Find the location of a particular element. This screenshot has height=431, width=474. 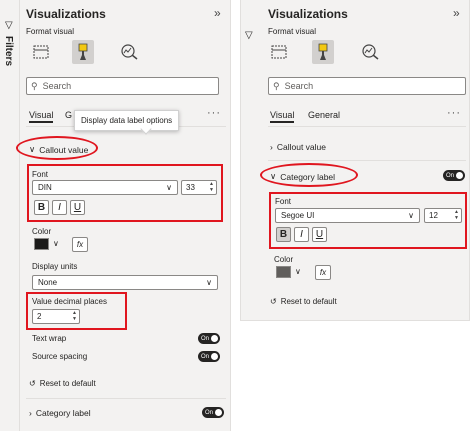

display-units-dropdown: None ∨ is located at coordinates (125, 282).